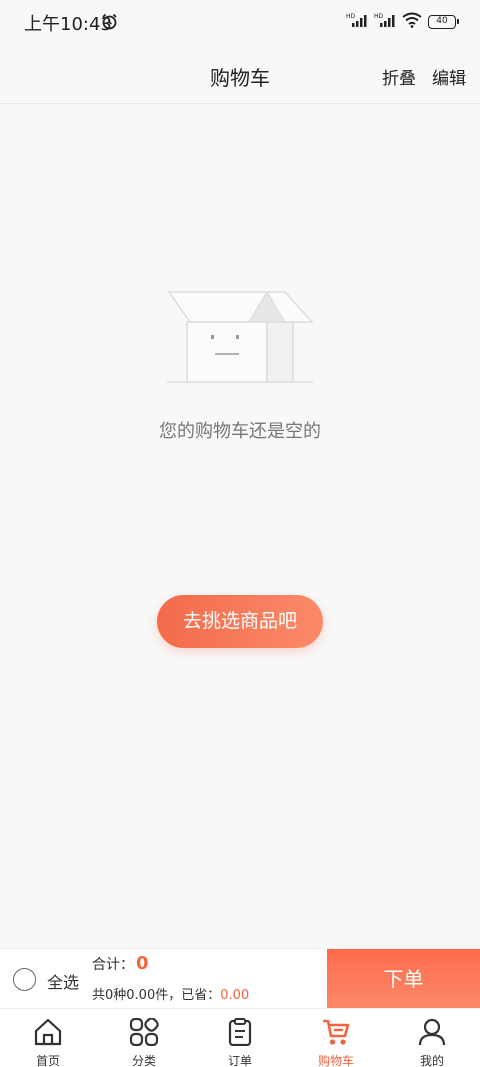  Describe the element at coordinates (239, 1060) in the screenshot. I see `tab-label: 订单` at that location.